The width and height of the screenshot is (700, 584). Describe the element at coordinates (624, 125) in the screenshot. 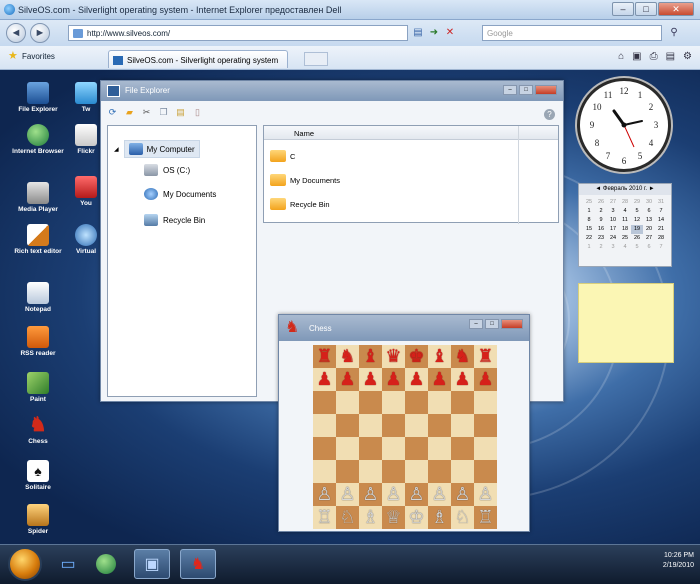

I see `clock-gadget: 12 1 2 345 678 9 10 11` at that location.